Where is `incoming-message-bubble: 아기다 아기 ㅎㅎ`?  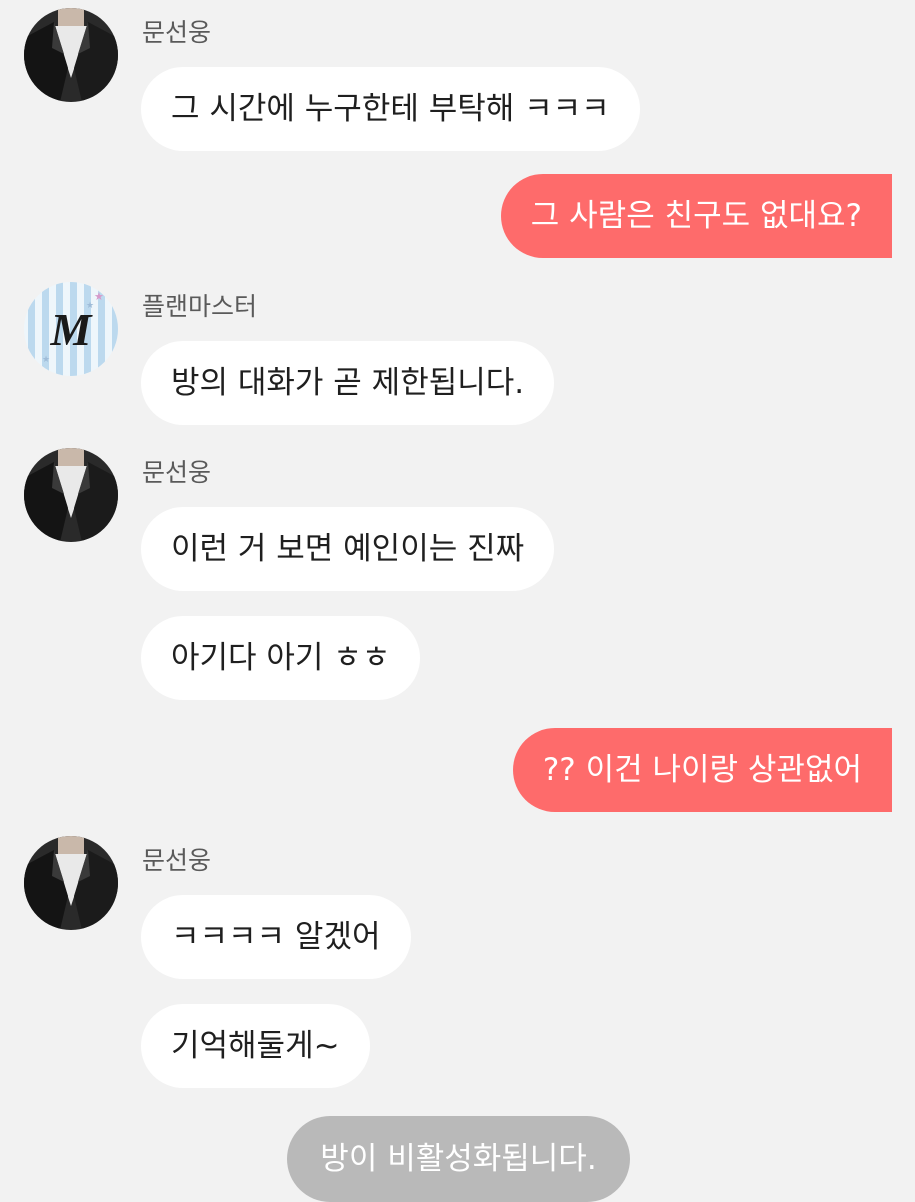
incoming-message-bubble: 아기다 아기 ㅎㅎ is located at coordinates (281, 658).